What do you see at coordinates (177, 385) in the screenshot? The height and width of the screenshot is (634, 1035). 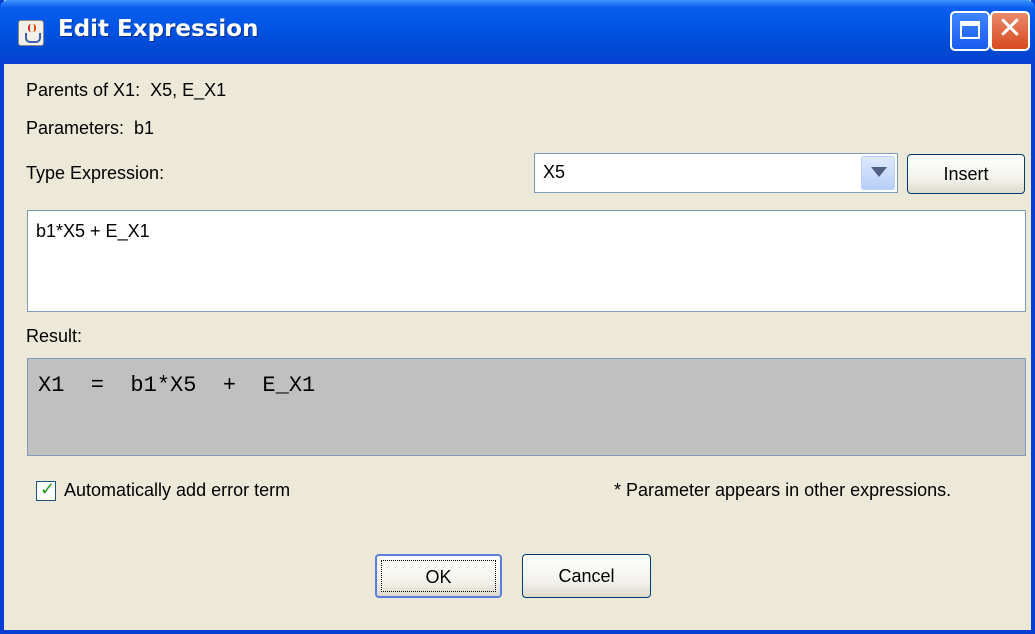 I see `result-text: X1 = b1*X5 + E_X1` at bounding box center [177, 385].